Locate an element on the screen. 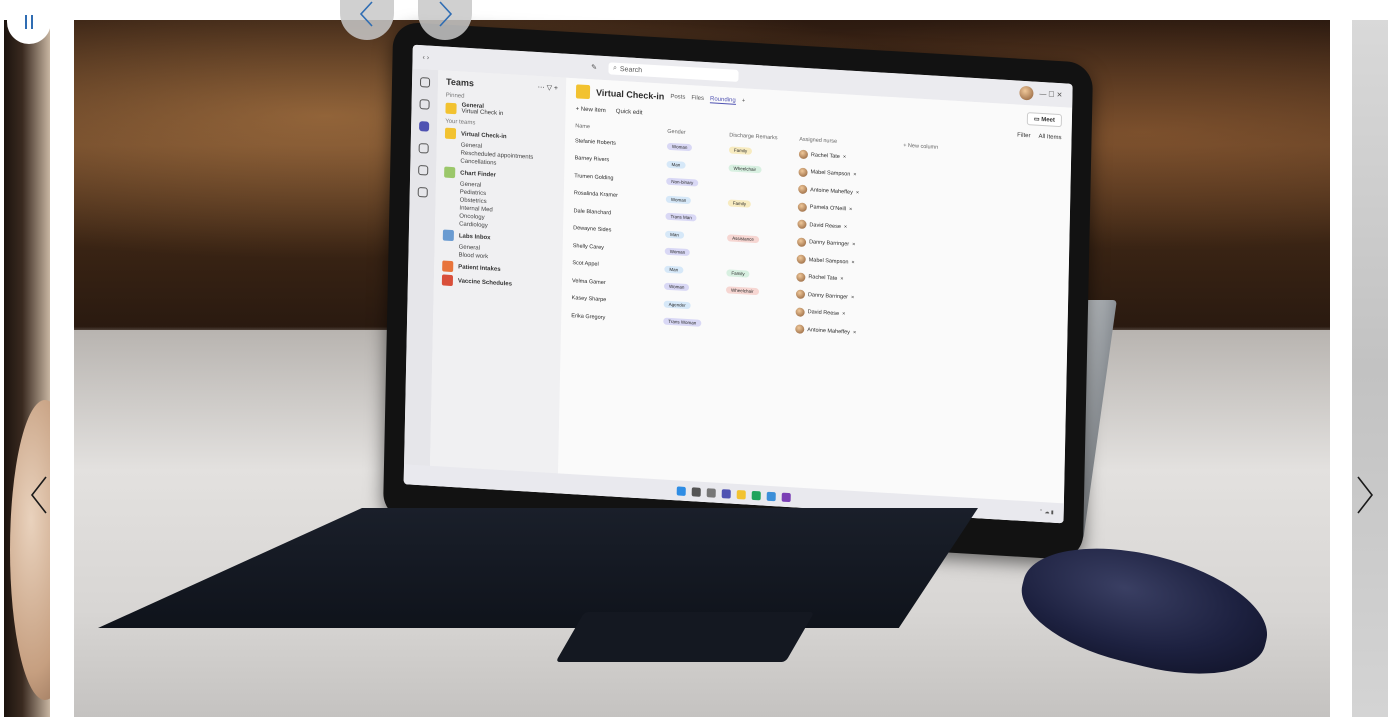 The width and height of the screenshot is (1388, 717). pause-button is located at coordinates (29, 22).